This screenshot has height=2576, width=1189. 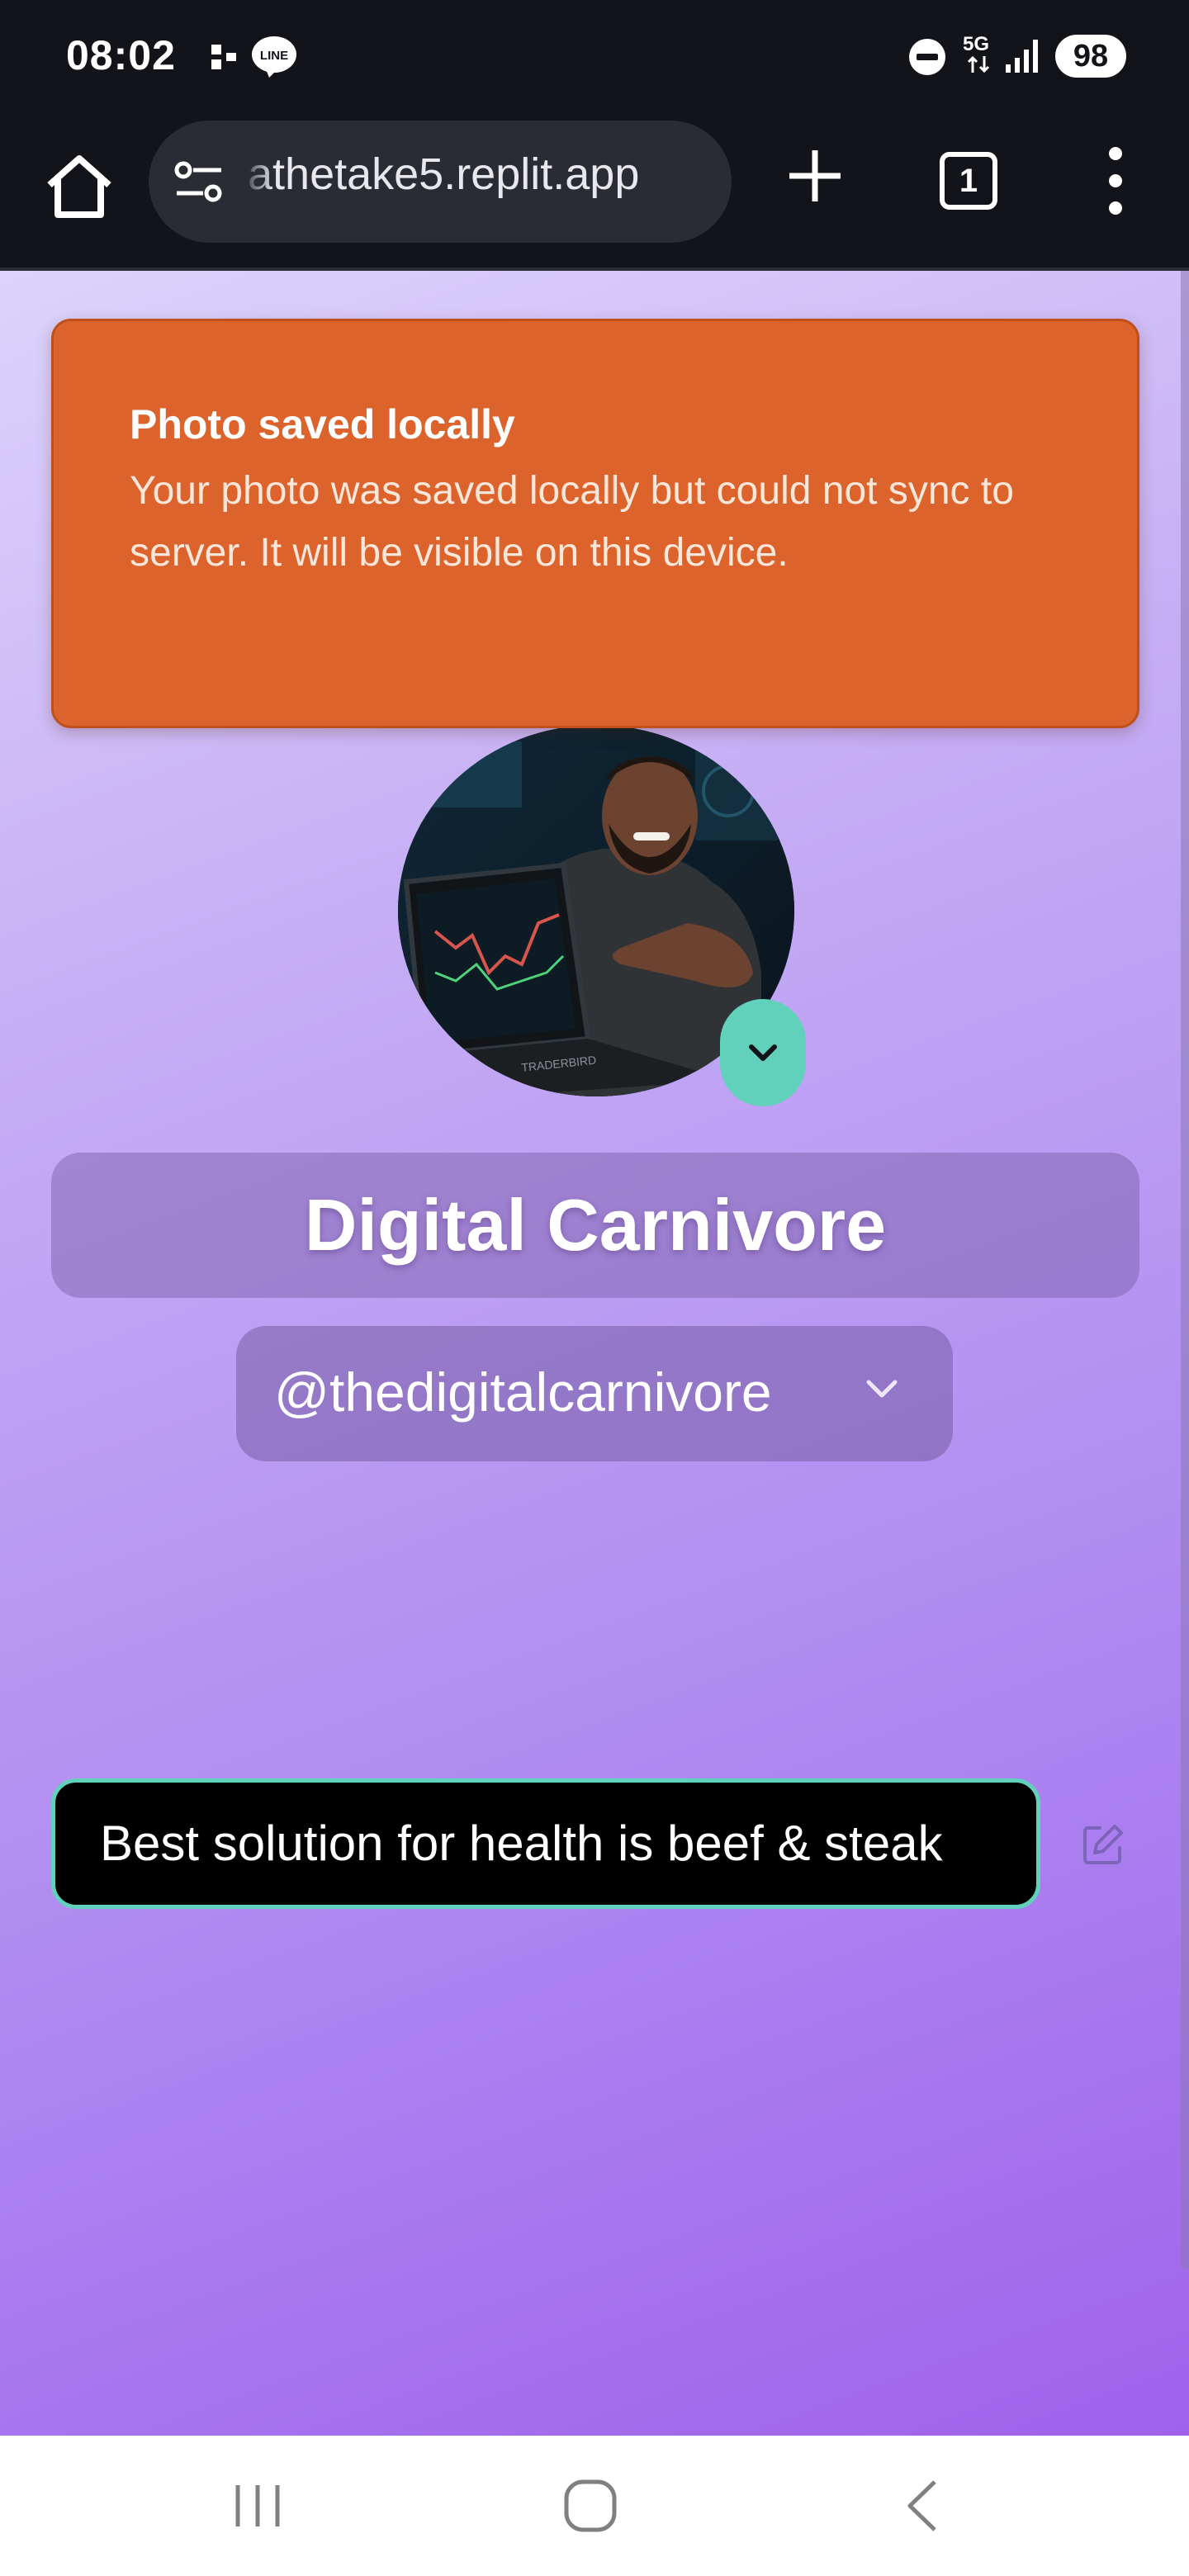 I want to click on scrollbar, so click(x=1185, y=1270).